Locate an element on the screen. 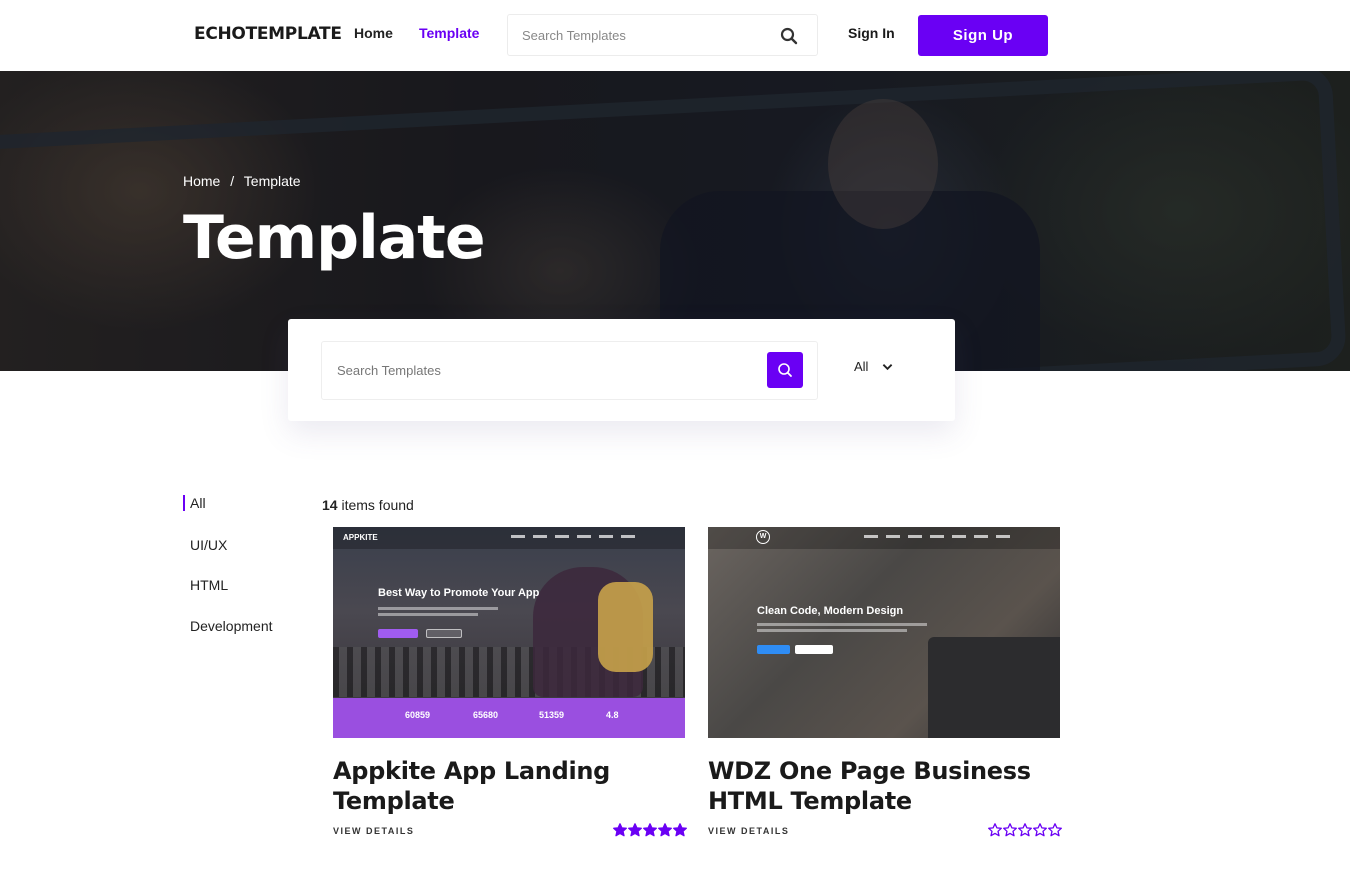  thumbnail-nav: W is located at coordinates (884, 538).